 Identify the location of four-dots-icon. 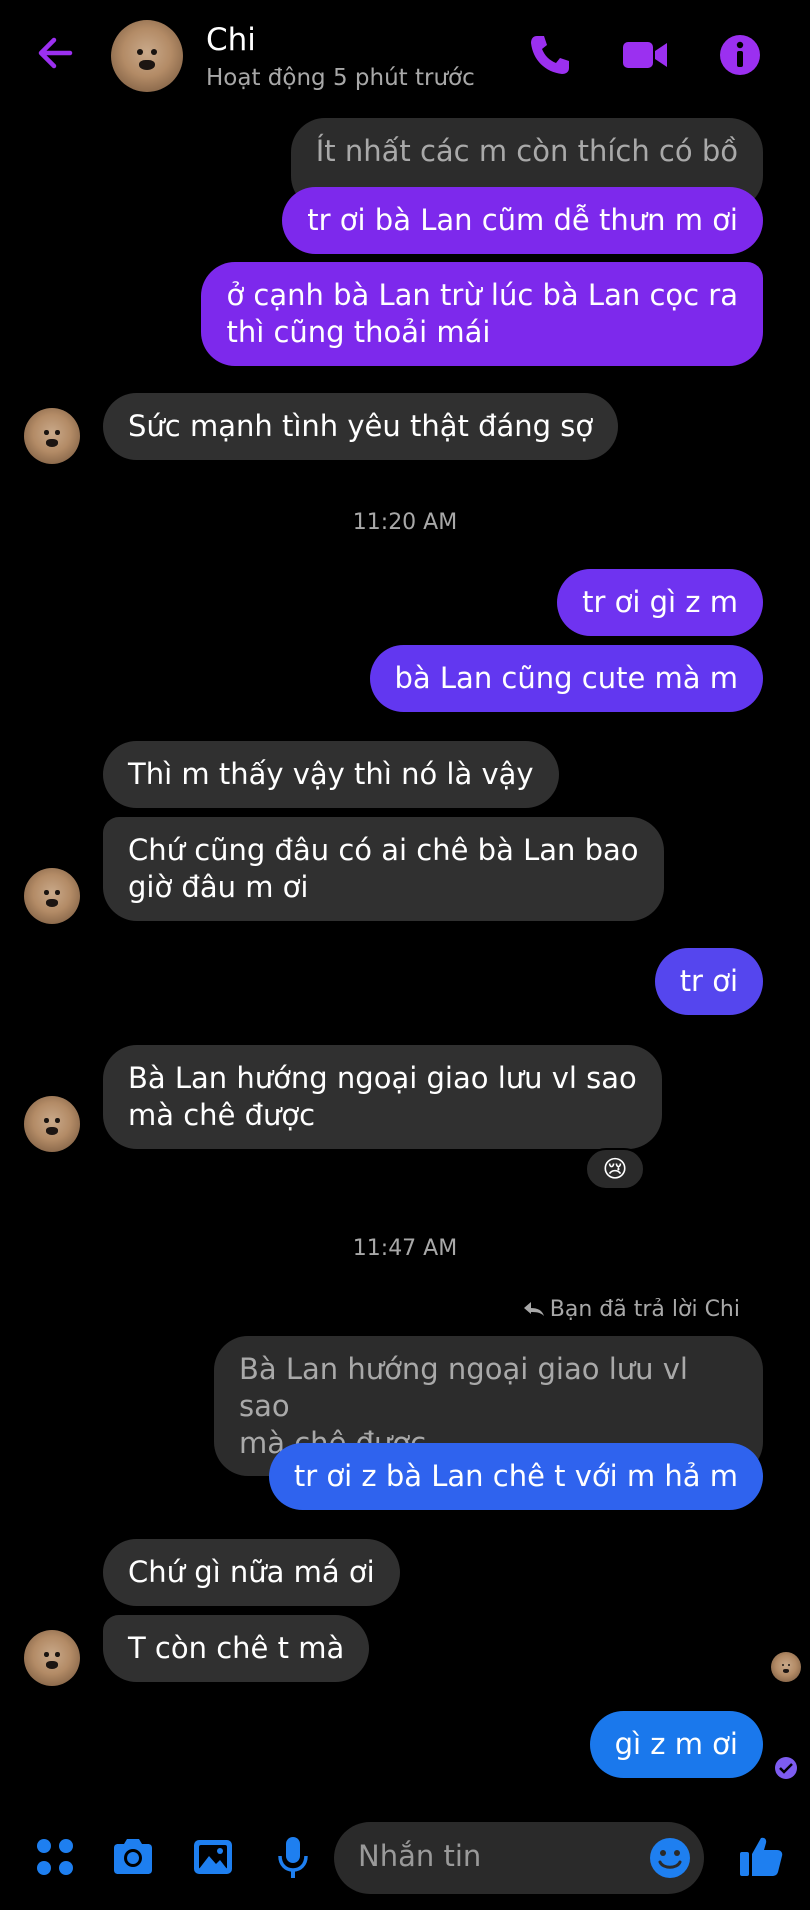
(55, 1857).